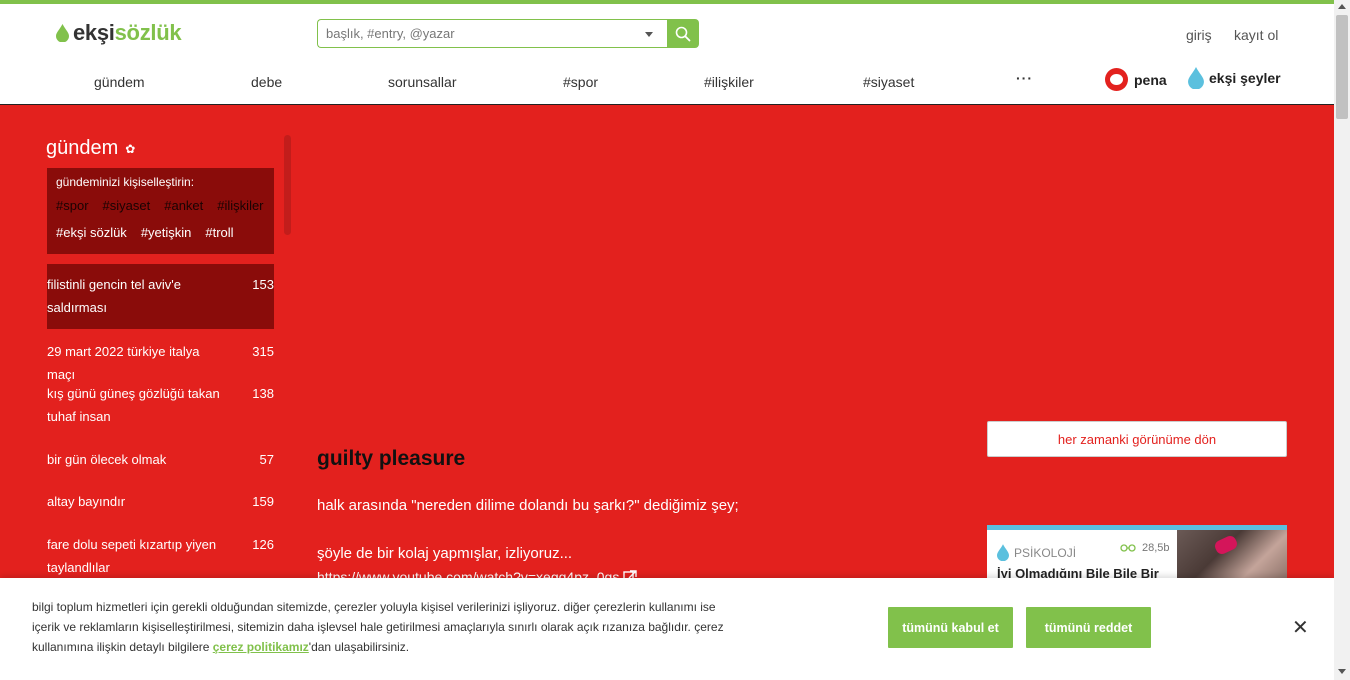 Image resolution: width=1350 pixels, height=680 pixels. I want to click on promo-category: PSİKOLOJİ, so click(1036, 552).